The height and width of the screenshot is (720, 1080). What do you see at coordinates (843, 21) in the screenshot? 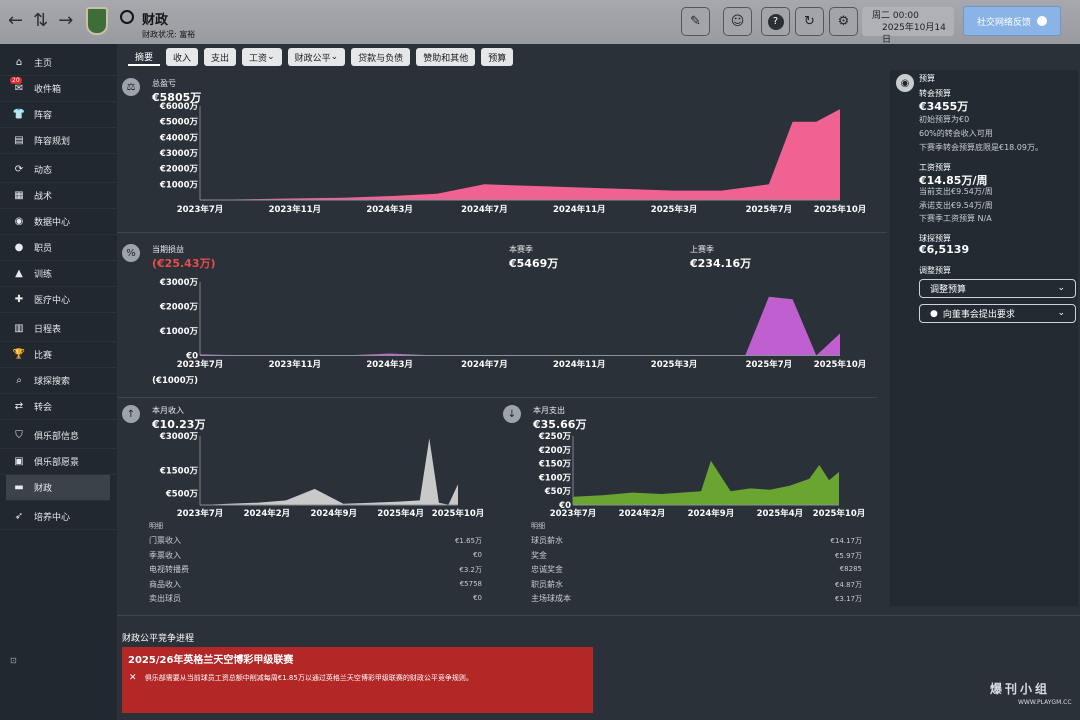
I see `settings-button: ⚙` at bounding box center [843, 21].